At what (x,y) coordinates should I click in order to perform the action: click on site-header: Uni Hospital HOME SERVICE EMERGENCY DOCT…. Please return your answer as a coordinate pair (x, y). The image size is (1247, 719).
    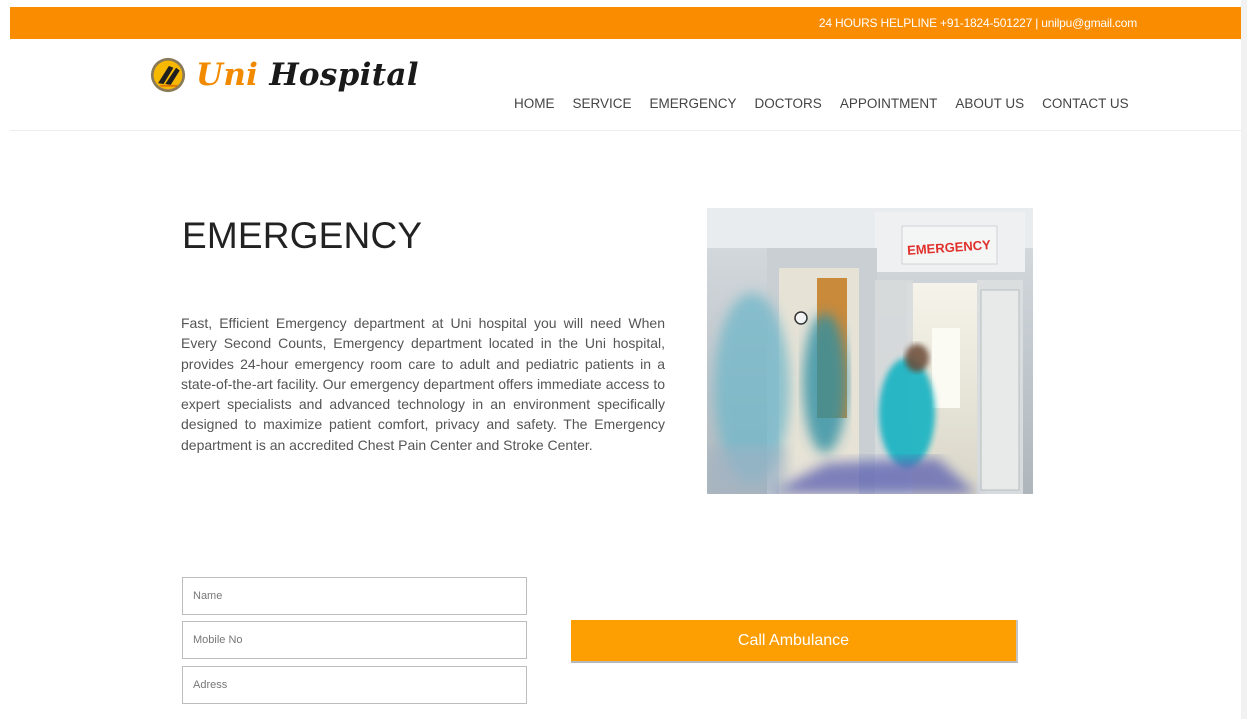
    Looking at the image, I should click on (625, 85).